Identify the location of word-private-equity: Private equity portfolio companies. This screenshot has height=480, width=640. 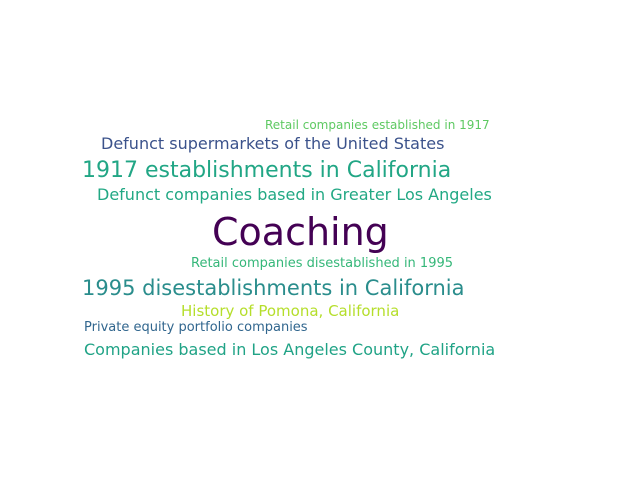
(196, 327).